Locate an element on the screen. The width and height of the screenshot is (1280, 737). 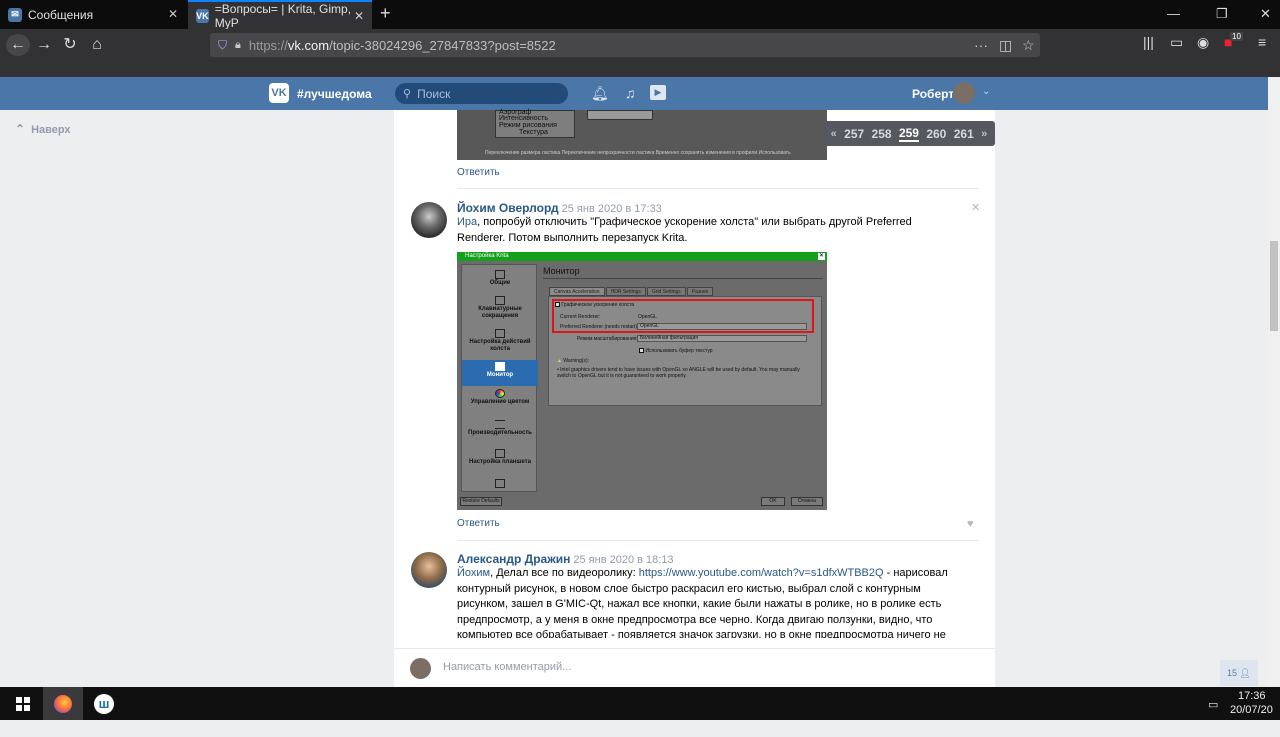
tab-misc: Разное is located at coordinates (700, 291).